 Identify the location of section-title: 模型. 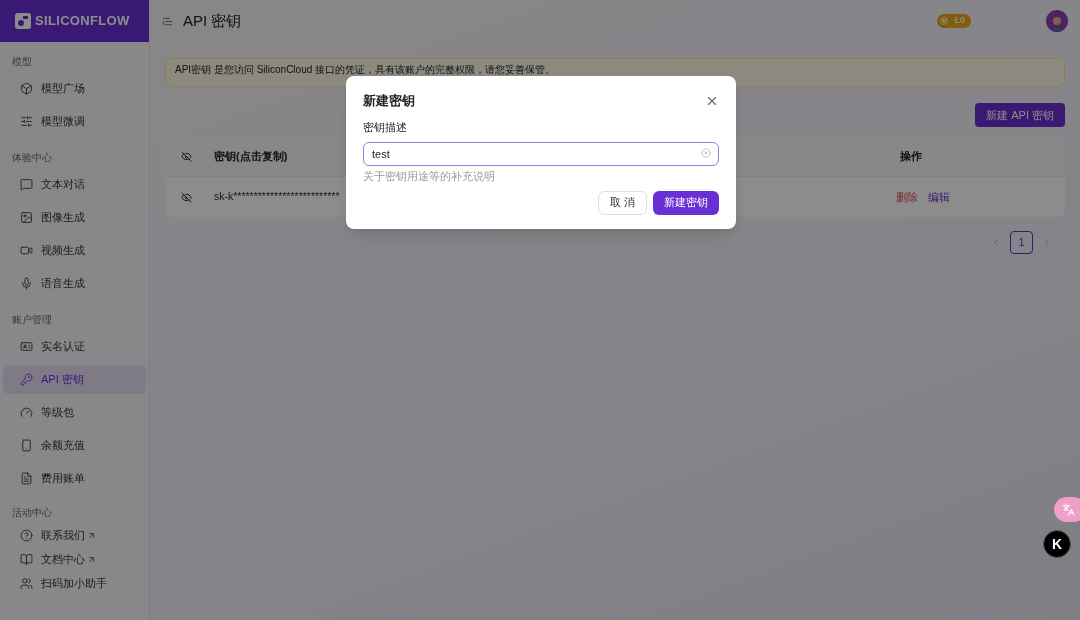
(22, 62).